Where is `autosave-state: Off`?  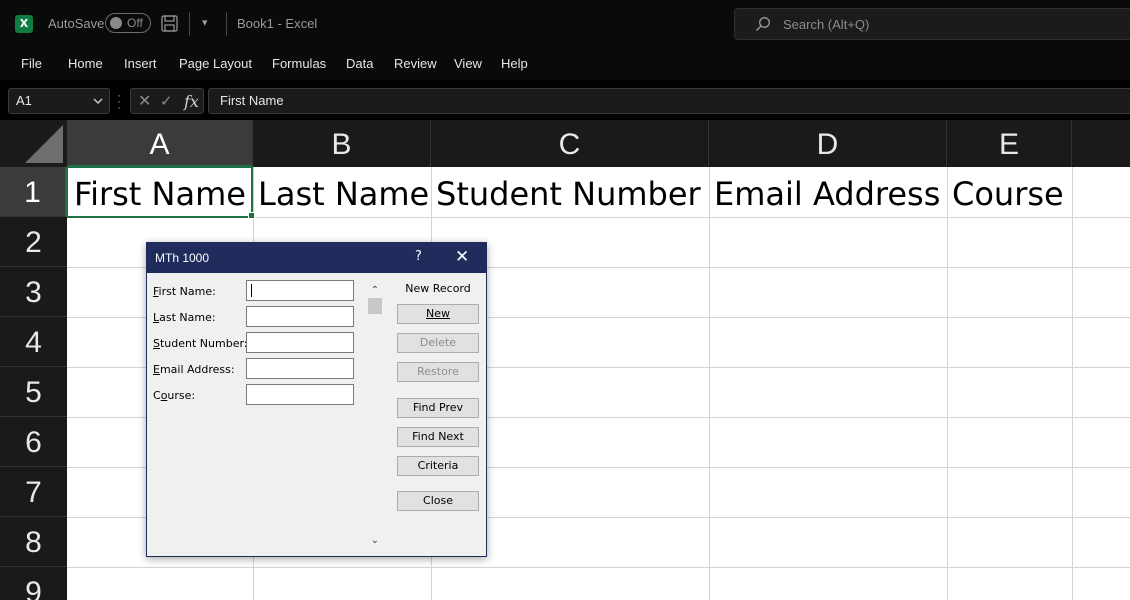 autosave-state: Off is located at coordinates (135, 23).